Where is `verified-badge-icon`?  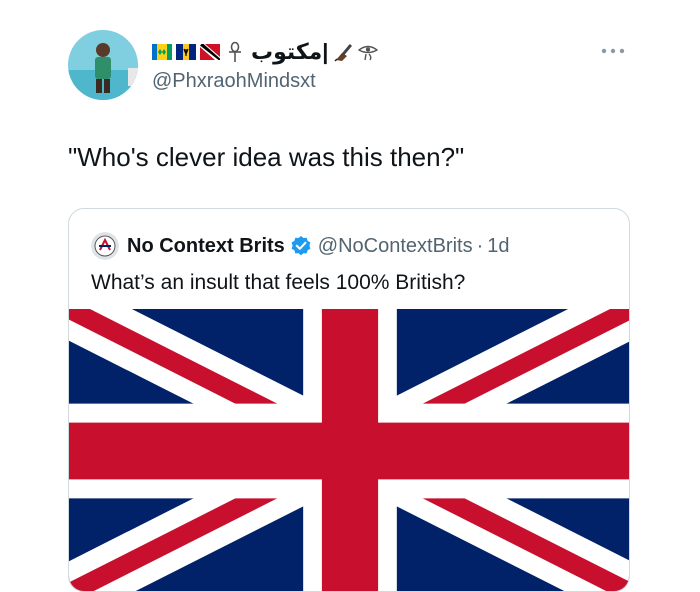
verified-badge-icon is located at coordinates (301, 246).